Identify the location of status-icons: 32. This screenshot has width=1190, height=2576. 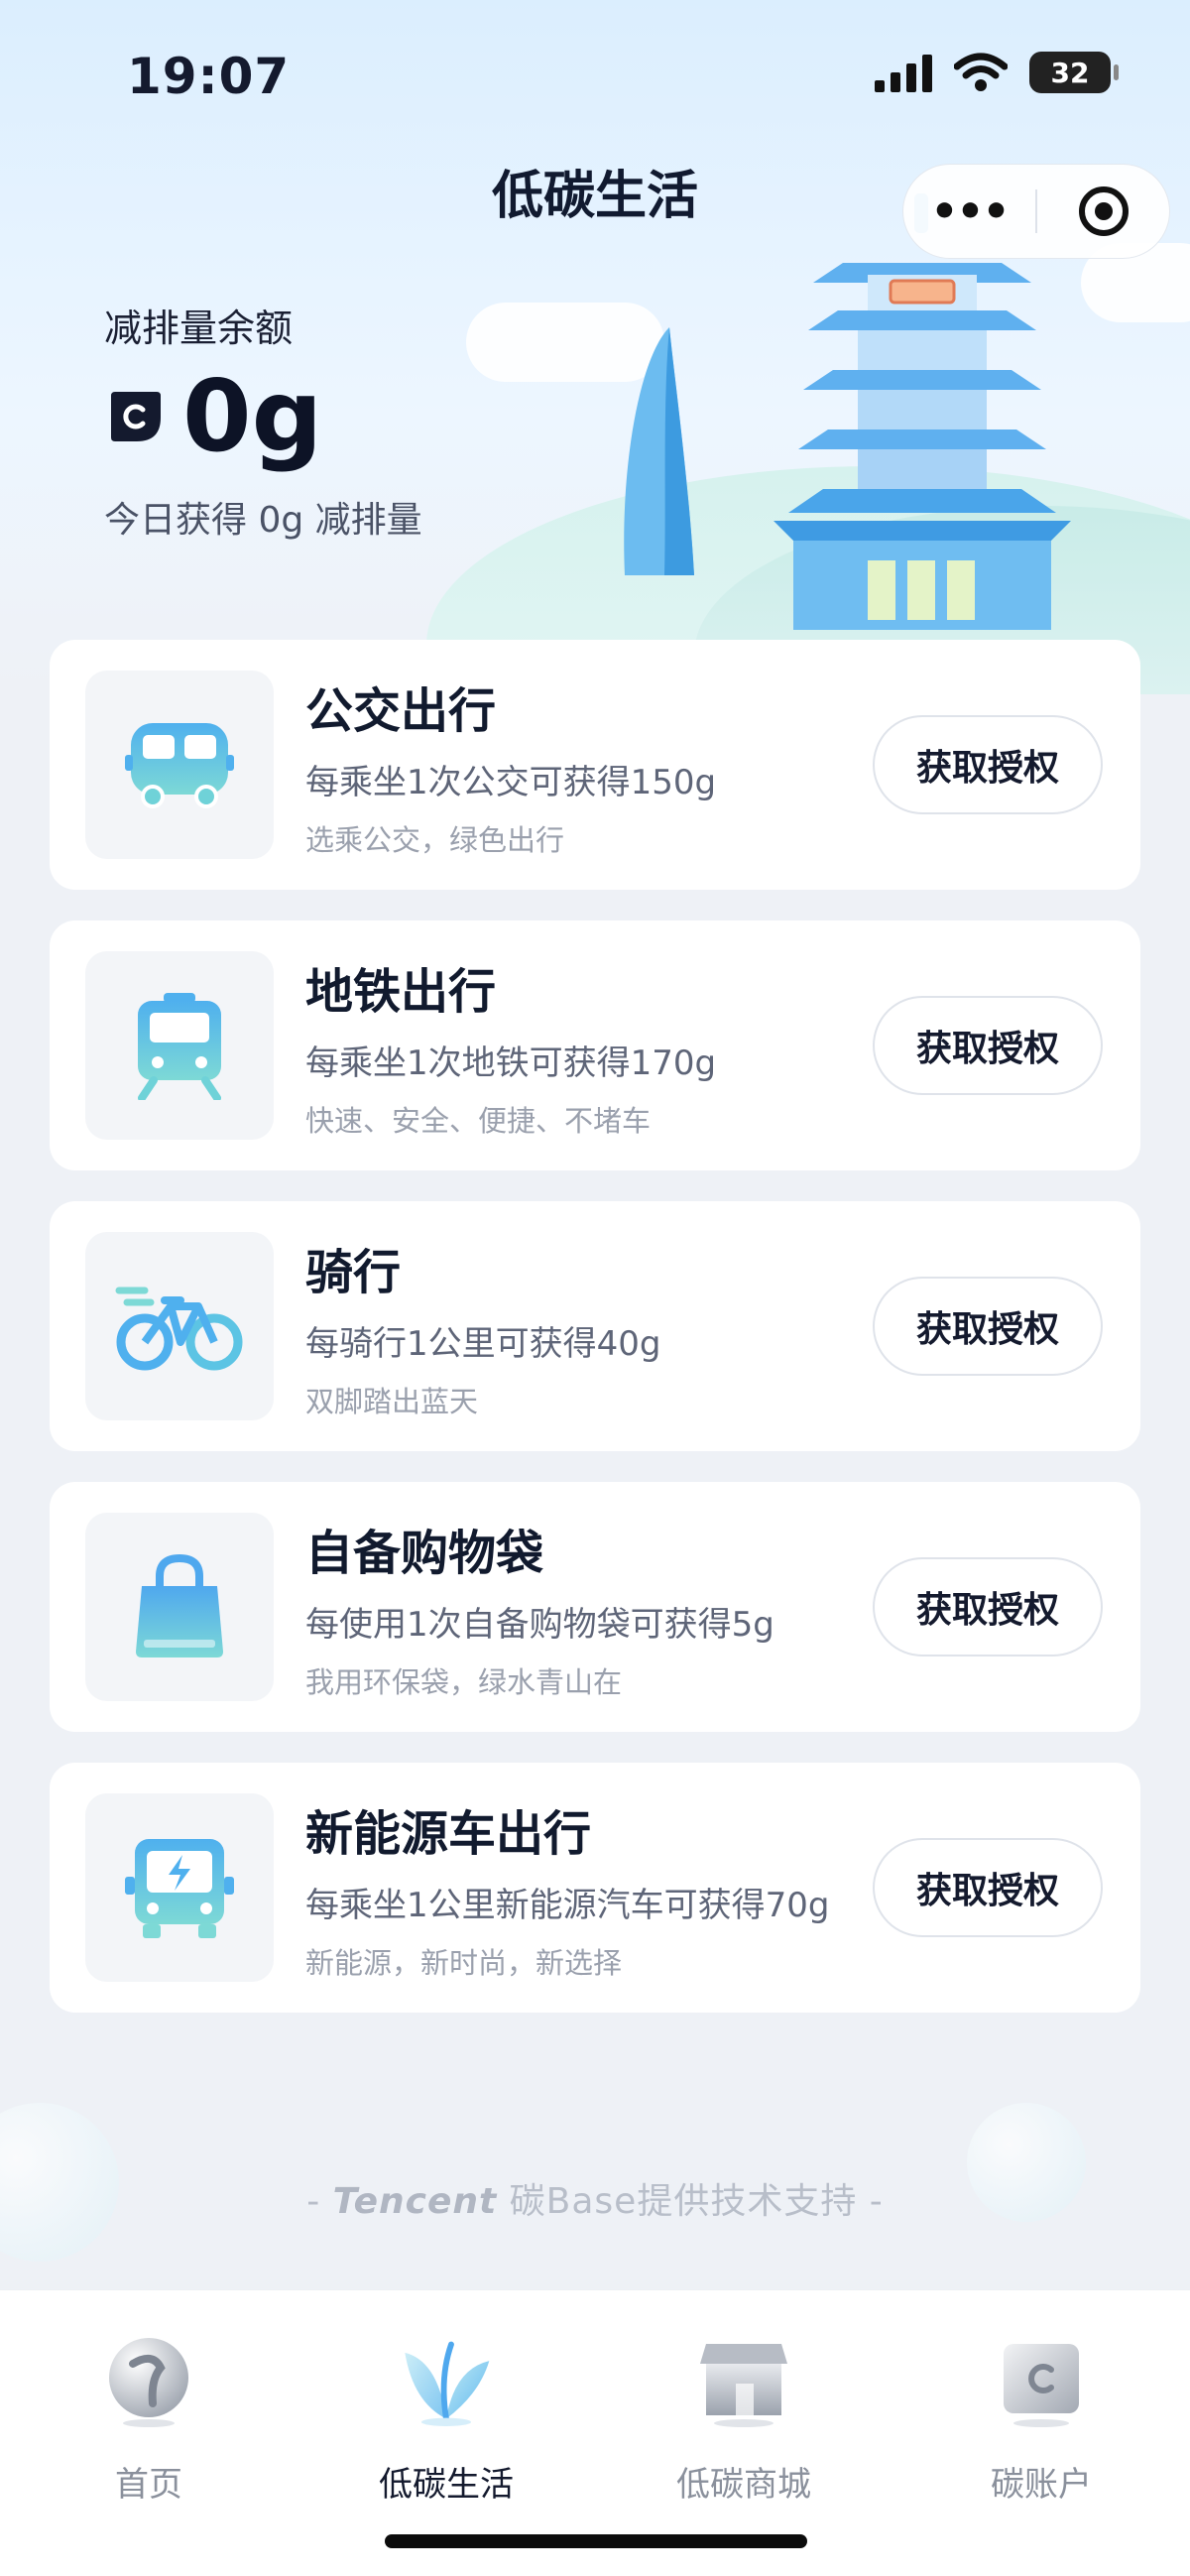
(997, 72).